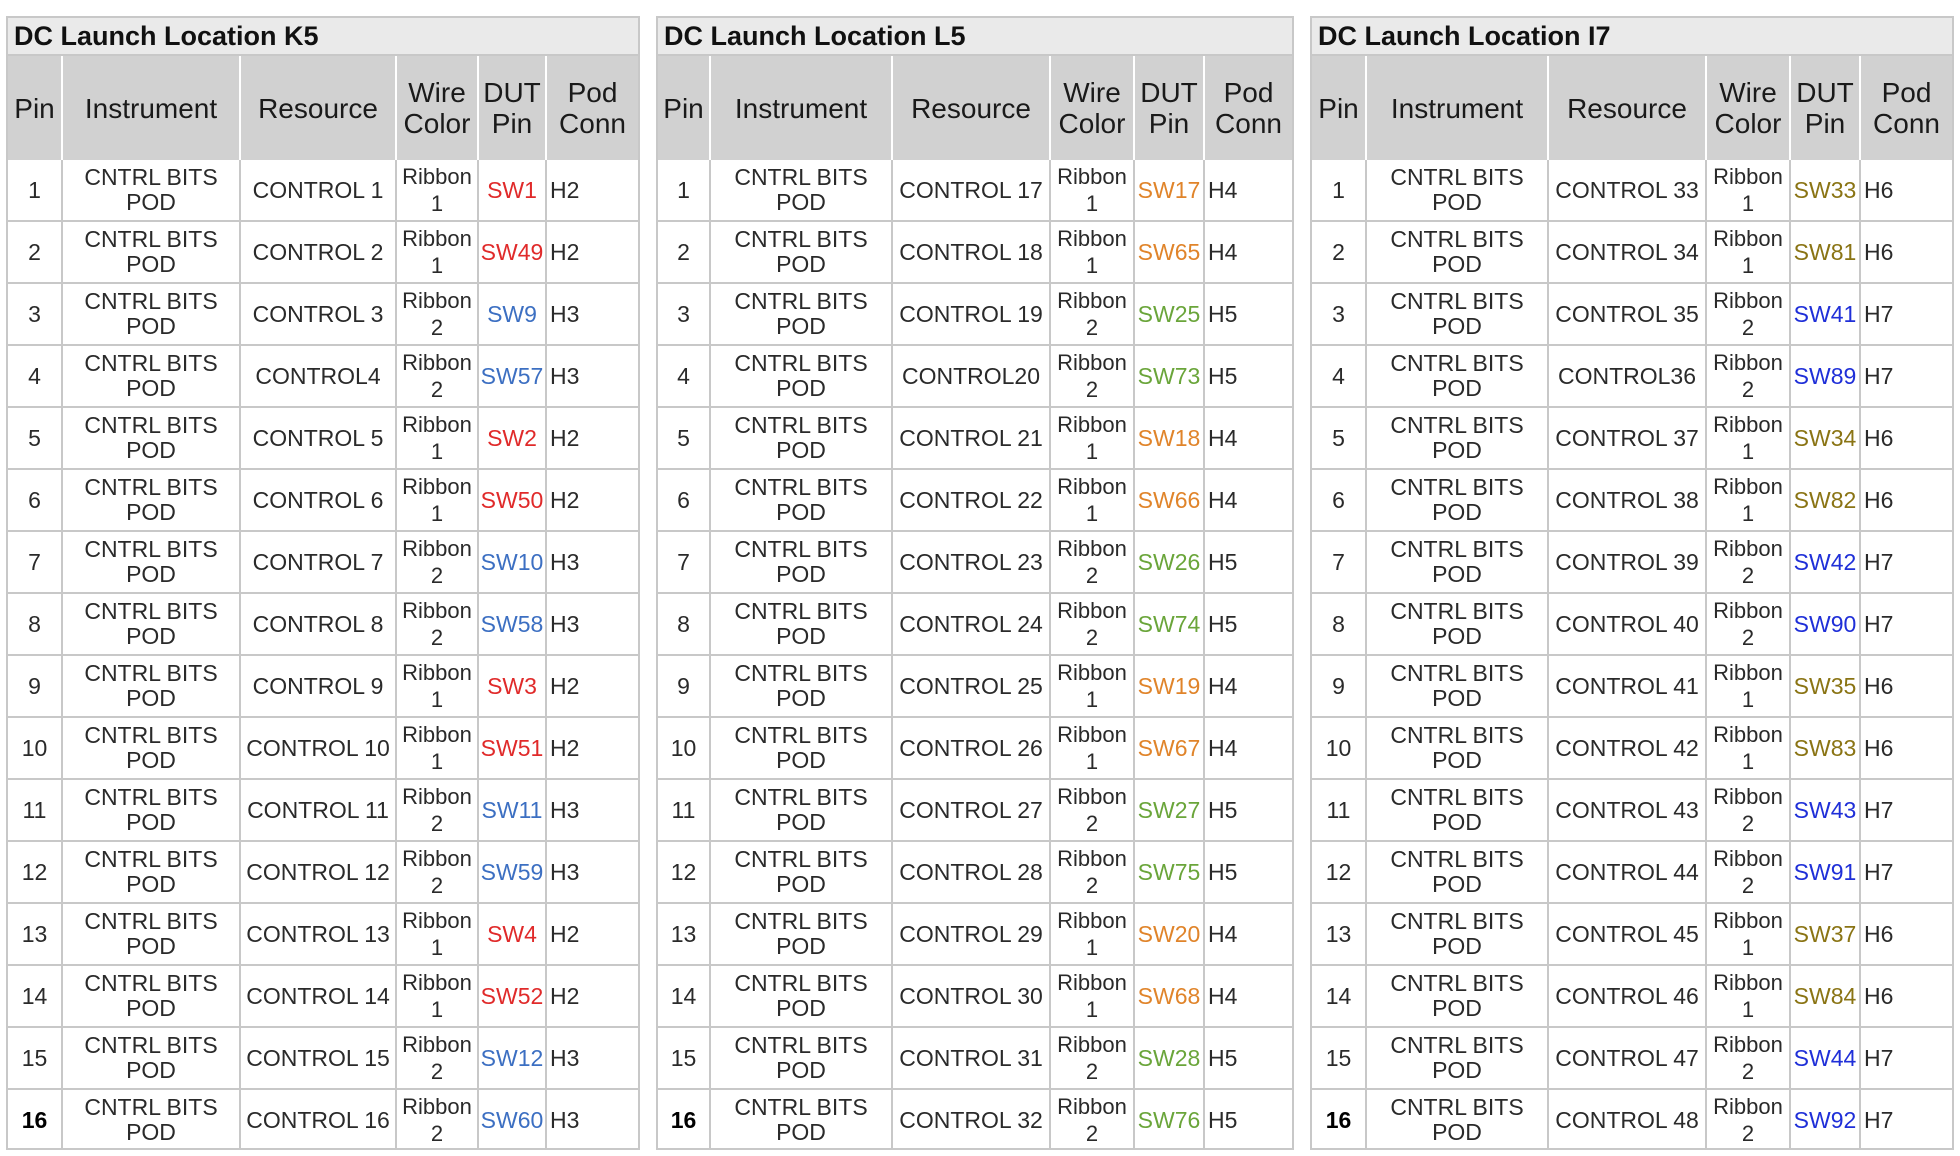 This screenshot has width=1960, height=1156. I want to click on table-row: 11 CNTRL BITS POD CONTROL 11 Ribbon 2 SW11 H3, so click(323, 809).